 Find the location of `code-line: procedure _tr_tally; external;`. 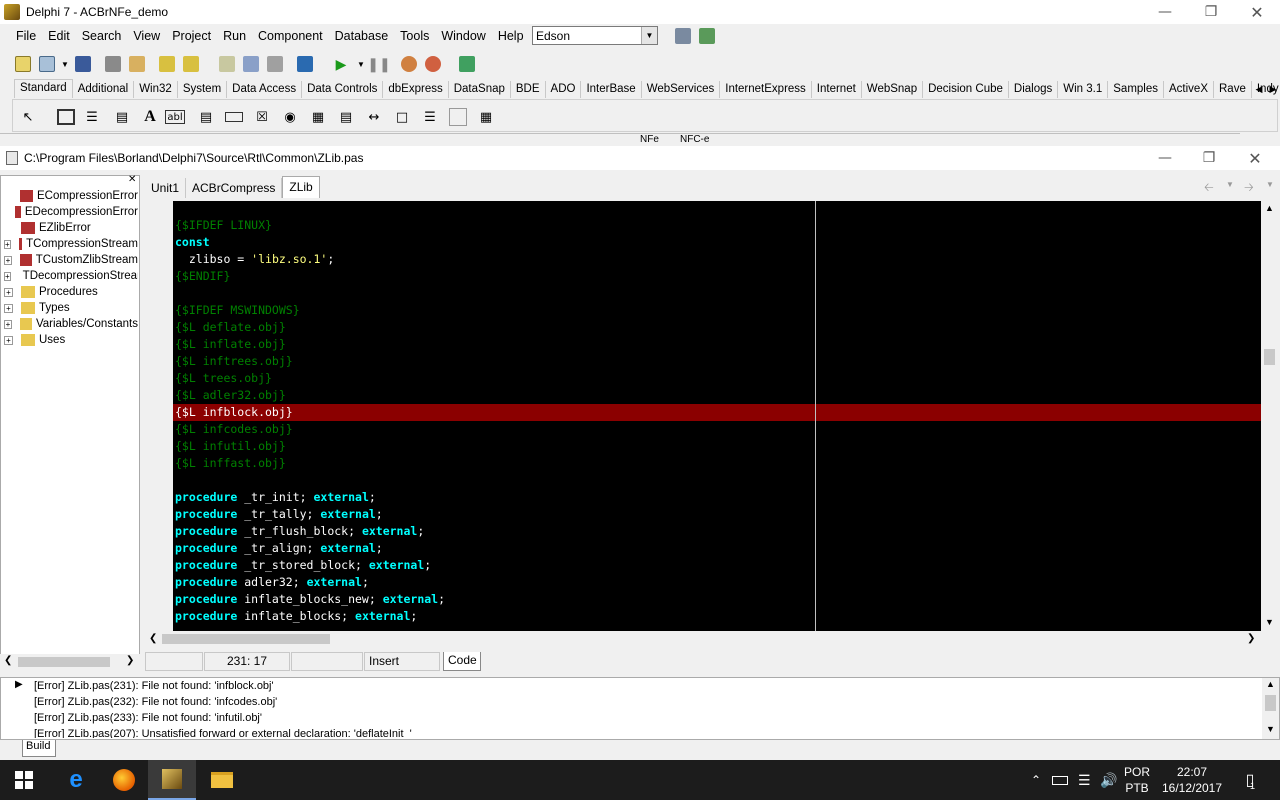

code-line: procedure _tr_tally; external; is located at coordinates (717, 514).